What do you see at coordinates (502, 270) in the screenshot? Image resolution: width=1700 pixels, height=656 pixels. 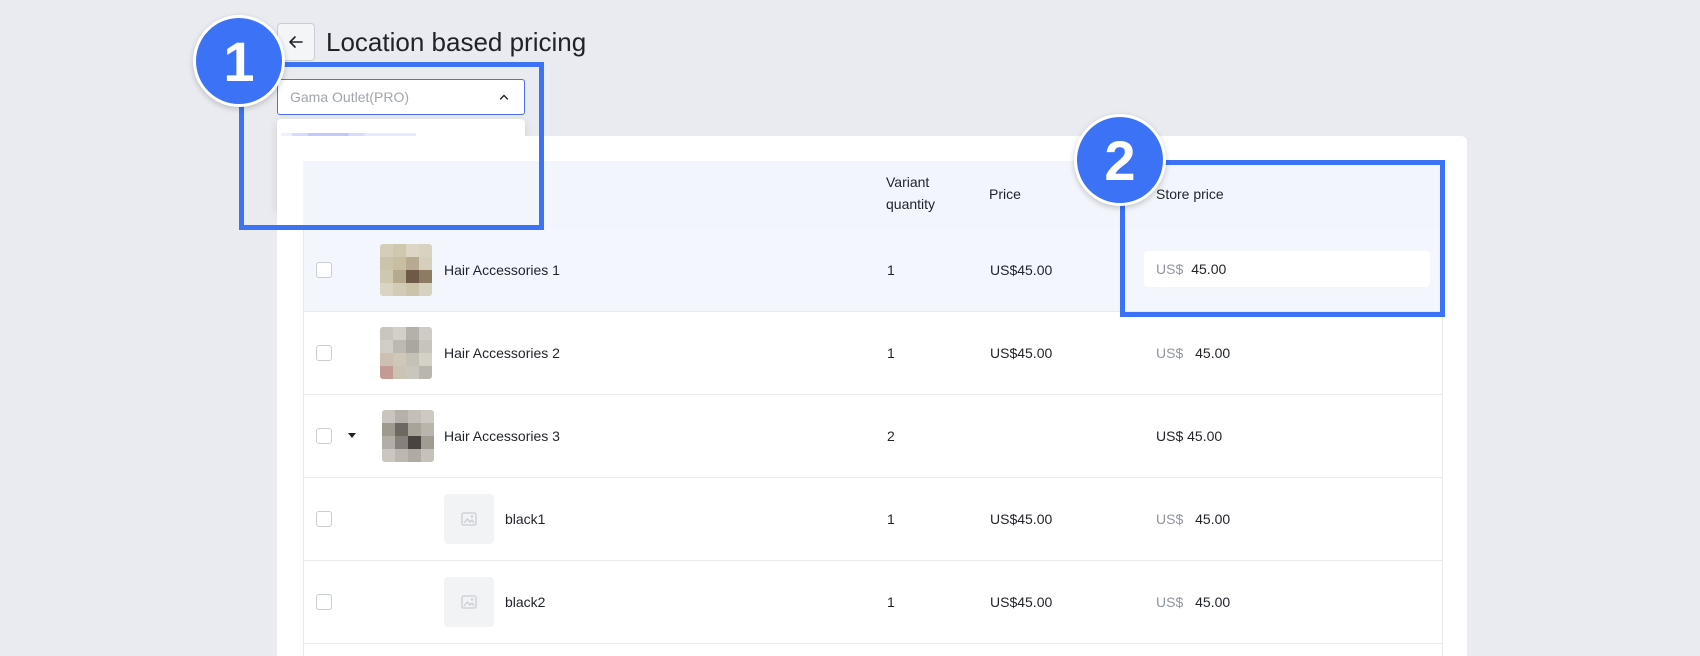 I see `product-name: Hair Accessories 1` at bounding box center [502, 270].